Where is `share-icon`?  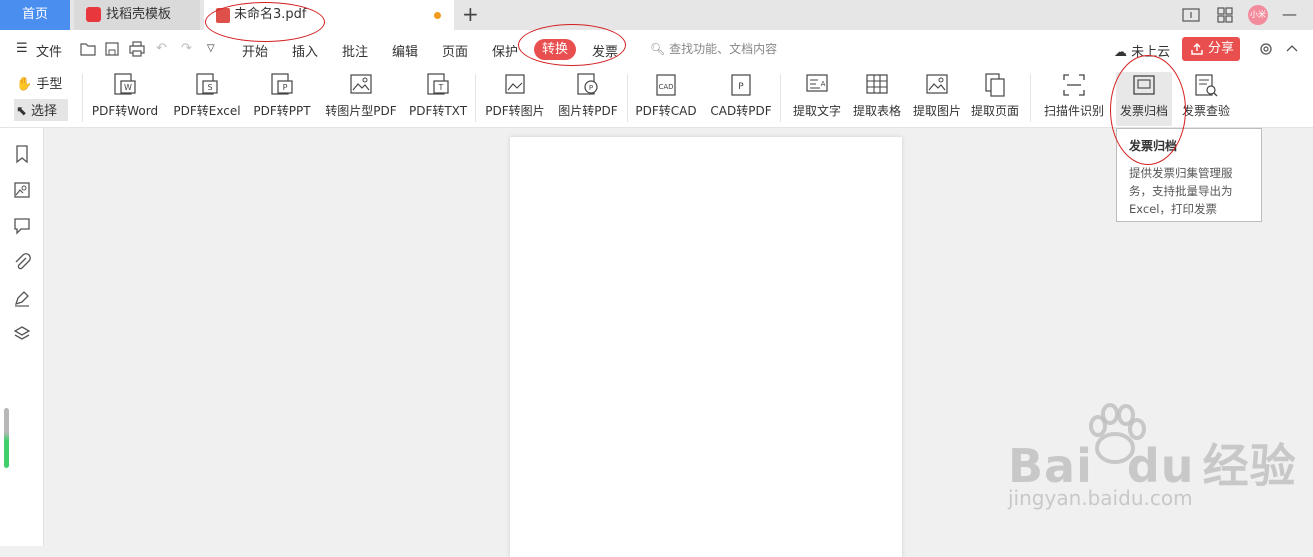 share-icon is located at coordinates (1197, 49).